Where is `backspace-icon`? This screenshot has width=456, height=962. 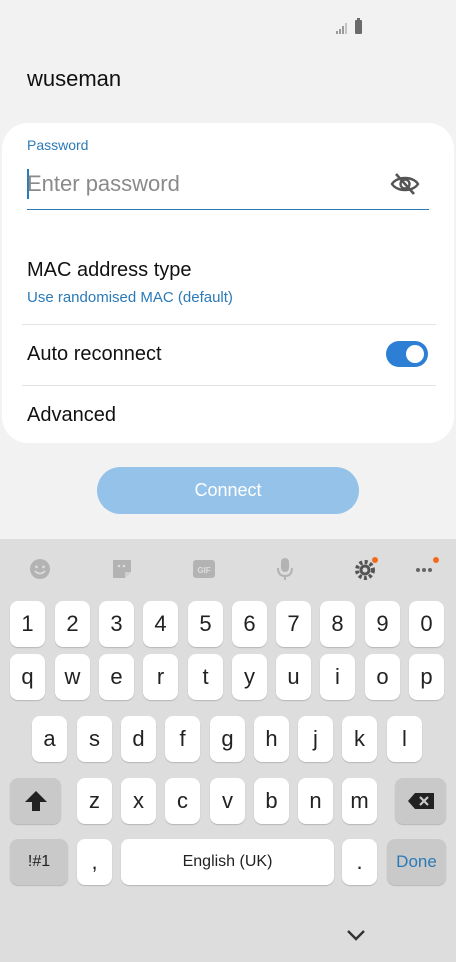
backspace-icon is located at coordinates (420, 801).